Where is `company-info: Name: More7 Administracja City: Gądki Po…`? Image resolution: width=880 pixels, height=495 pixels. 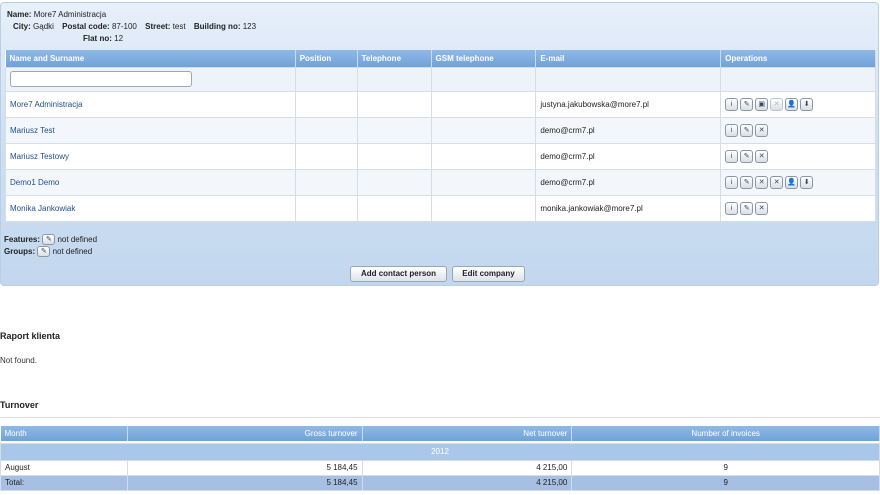 company-info: Name: More7 Administracja City: Gądki Po… is located at coordinates (132, 26).